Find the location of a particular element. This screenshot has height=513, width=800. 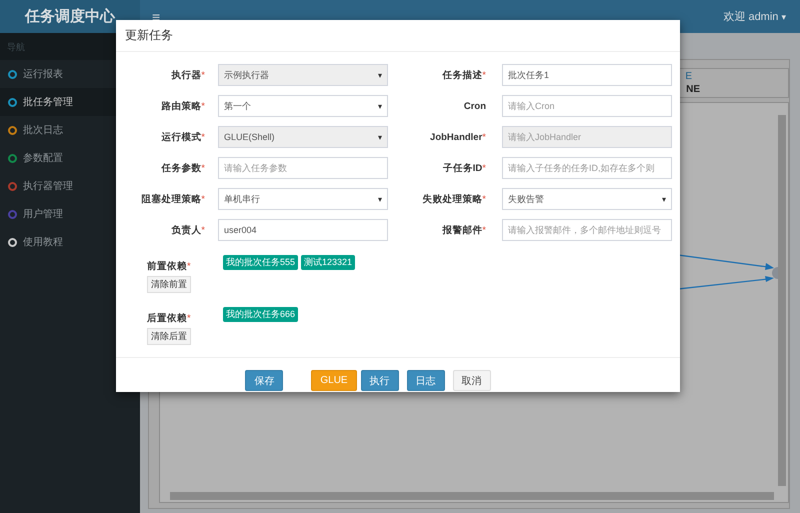

sidebar-item: 参数配置 is located at coordinates (70, 158).